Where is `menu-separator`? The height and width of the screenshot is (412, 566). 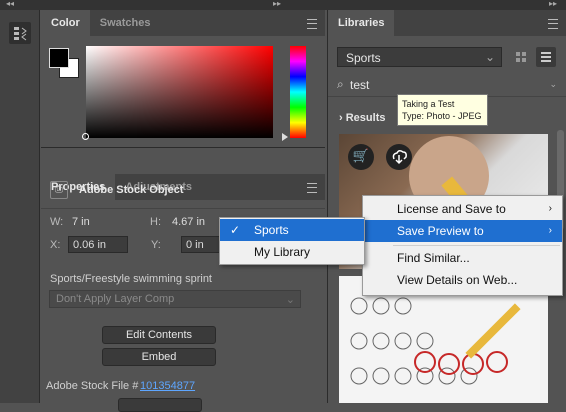
menu-separator is located at coordinates (476, 245).